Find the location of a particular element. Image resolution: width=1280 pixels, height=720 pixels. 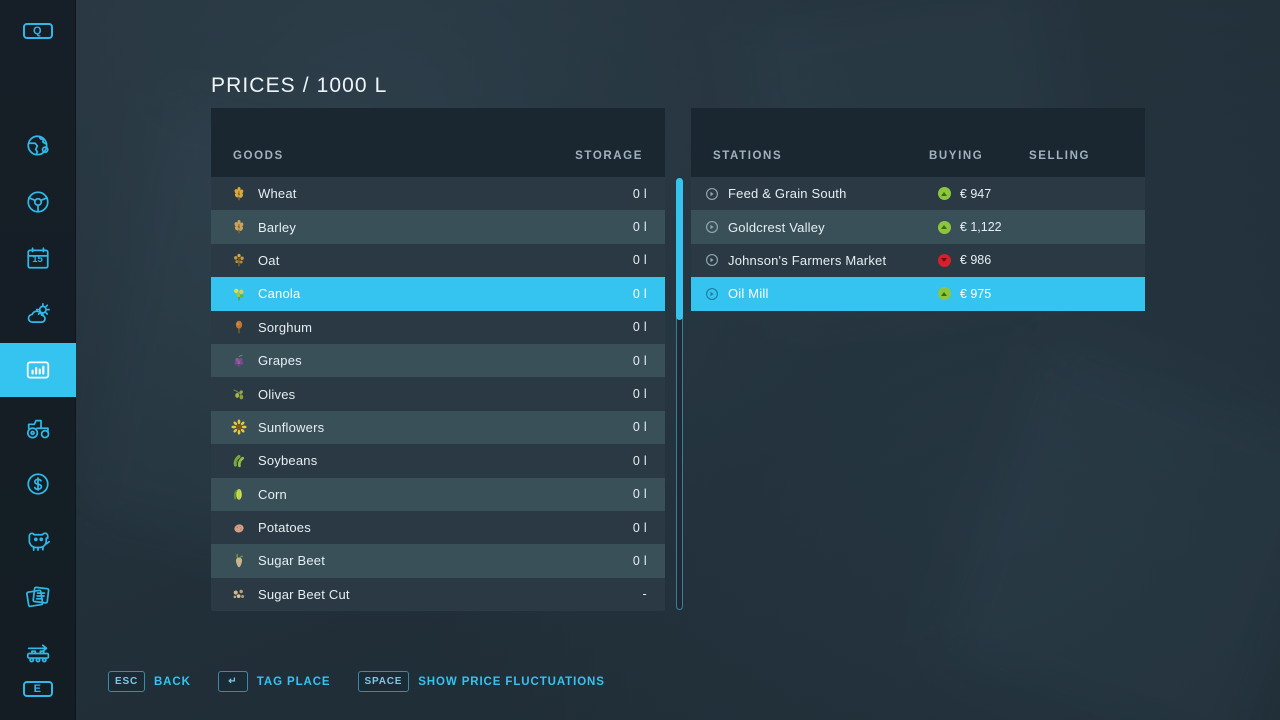

help-label: BACK is located at coordinates (172, 681).